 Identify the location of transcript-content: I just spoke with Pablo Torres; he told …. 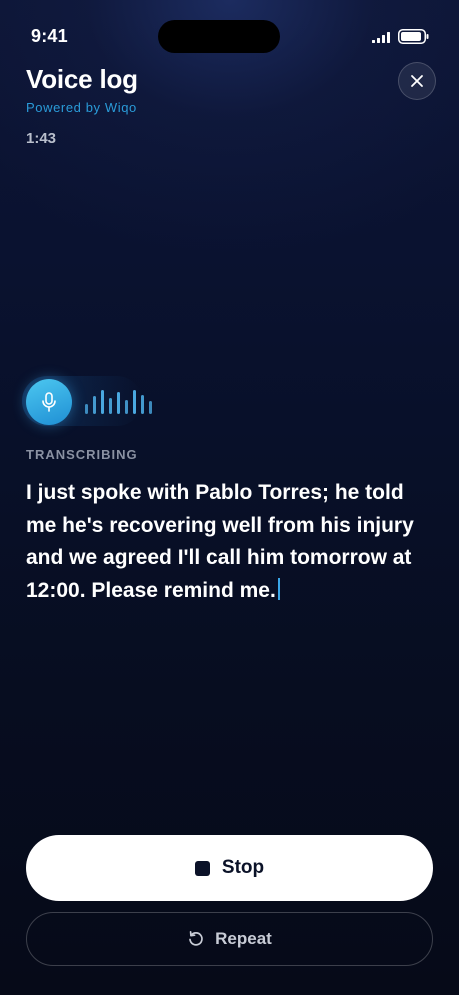
(220, 541).